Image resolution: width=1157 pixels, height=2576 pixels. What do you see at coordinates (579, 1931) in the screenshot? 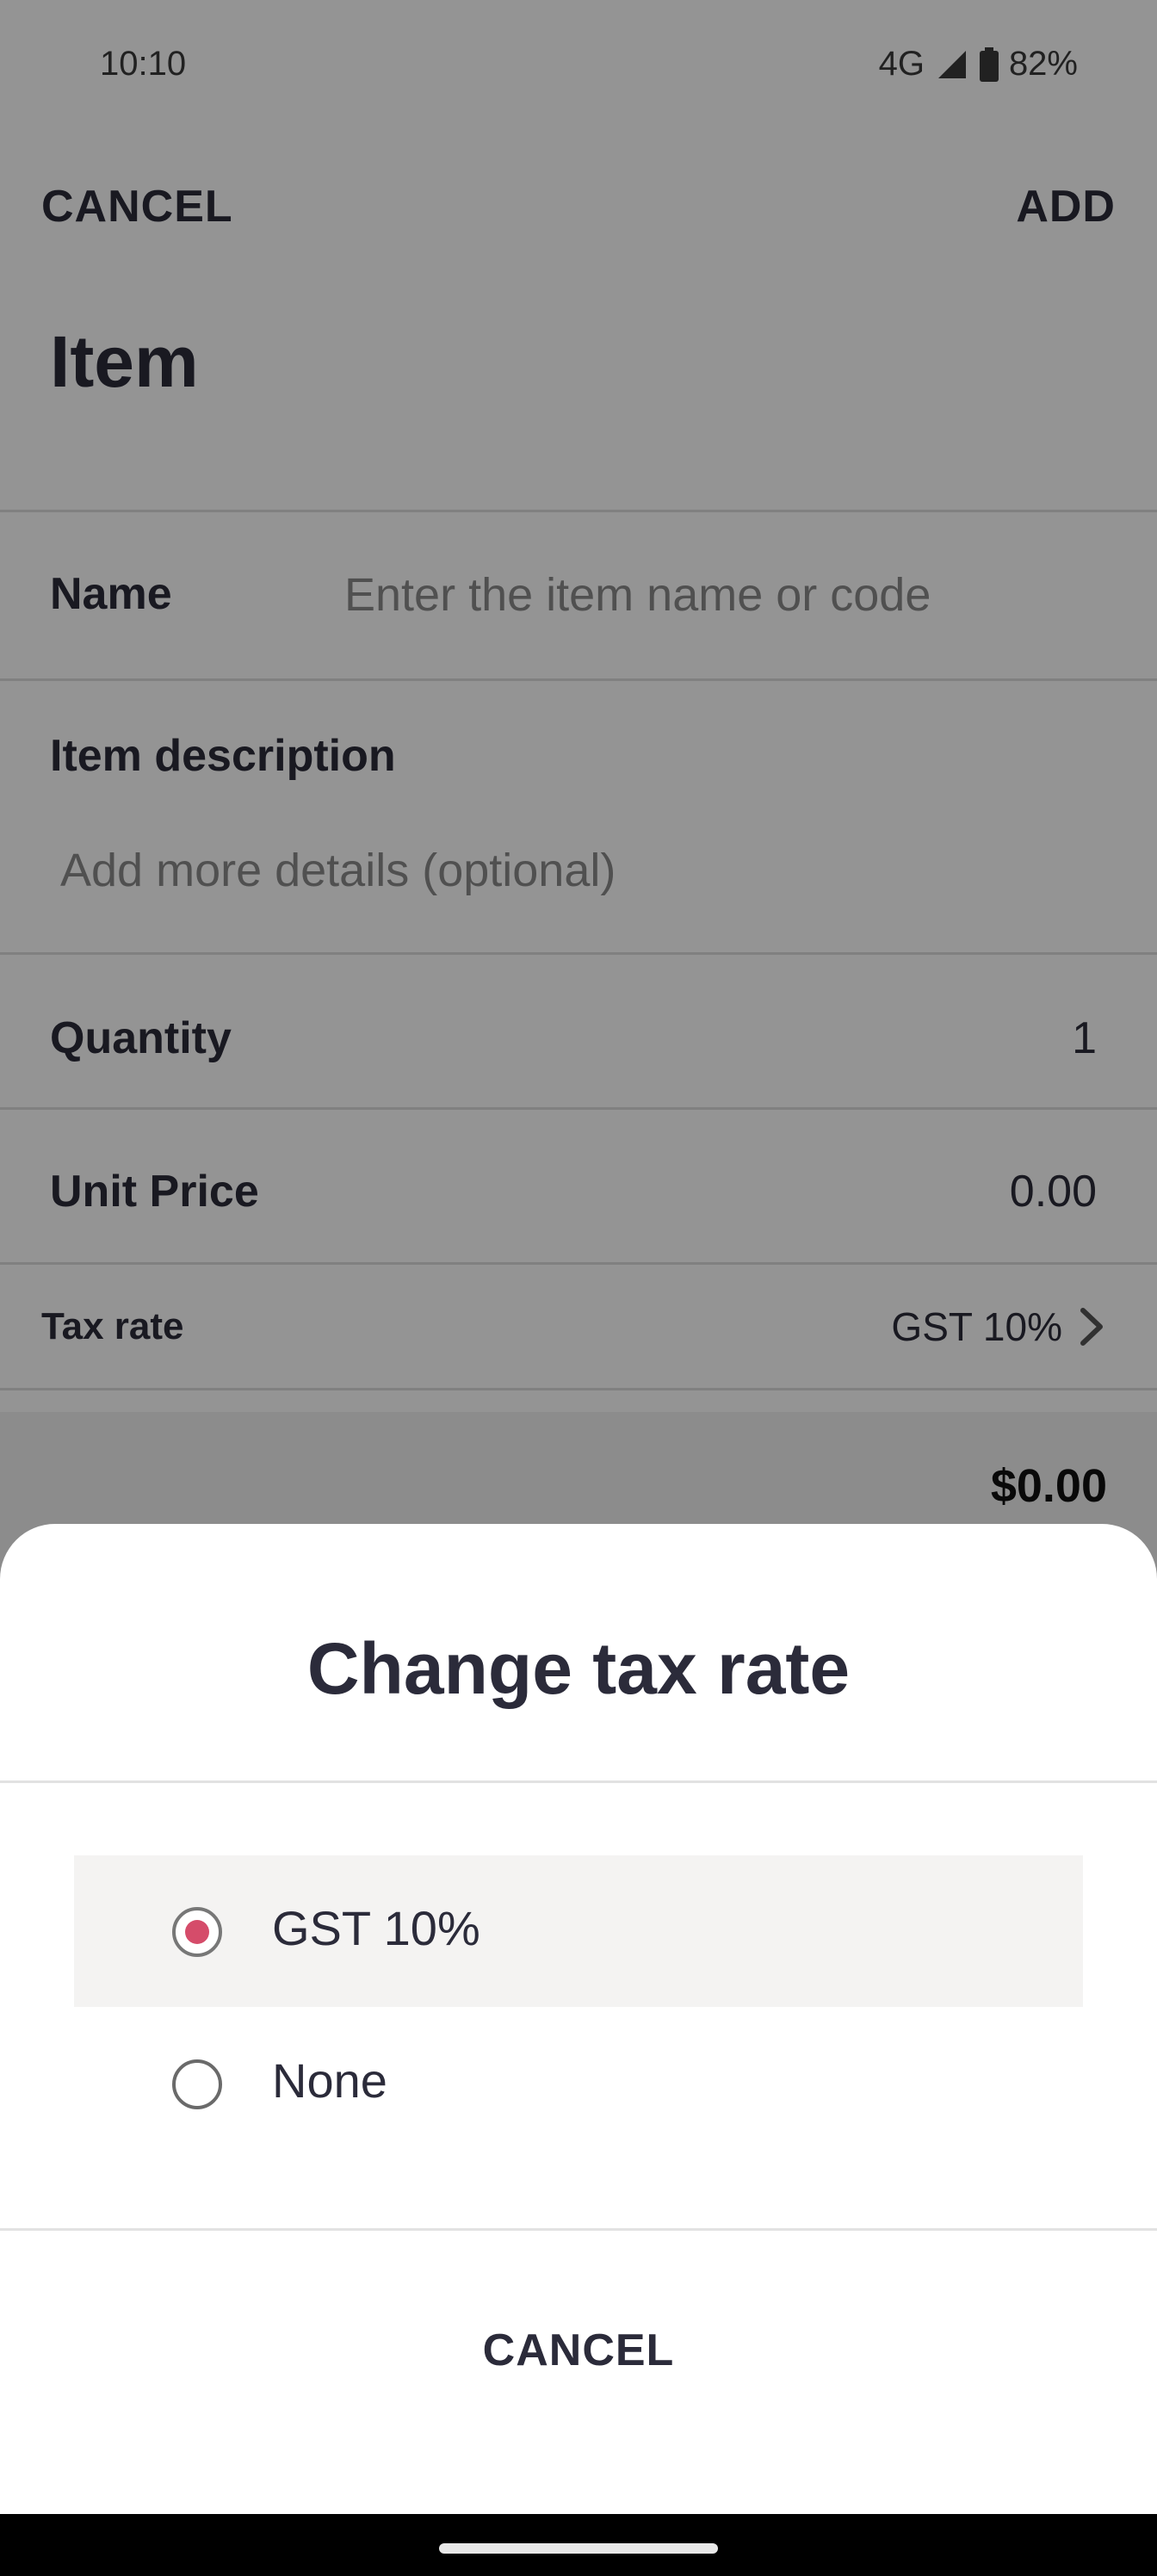
I see `tax-option-gst: GST 10%` at bounding box center [579, 1931].